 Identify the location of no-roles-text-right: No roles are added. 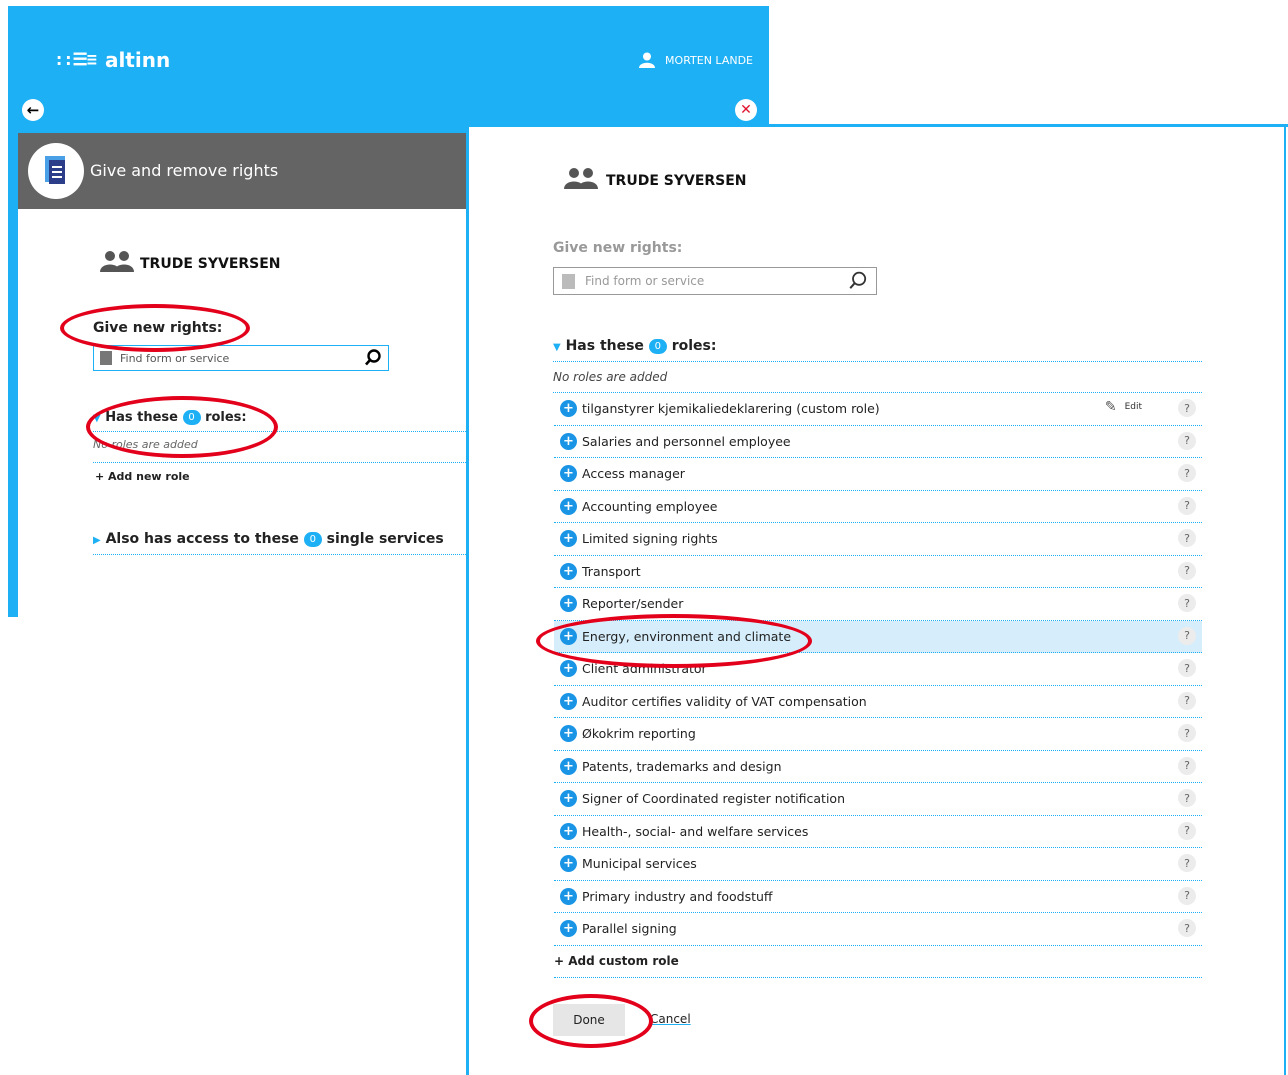
(877, 381).